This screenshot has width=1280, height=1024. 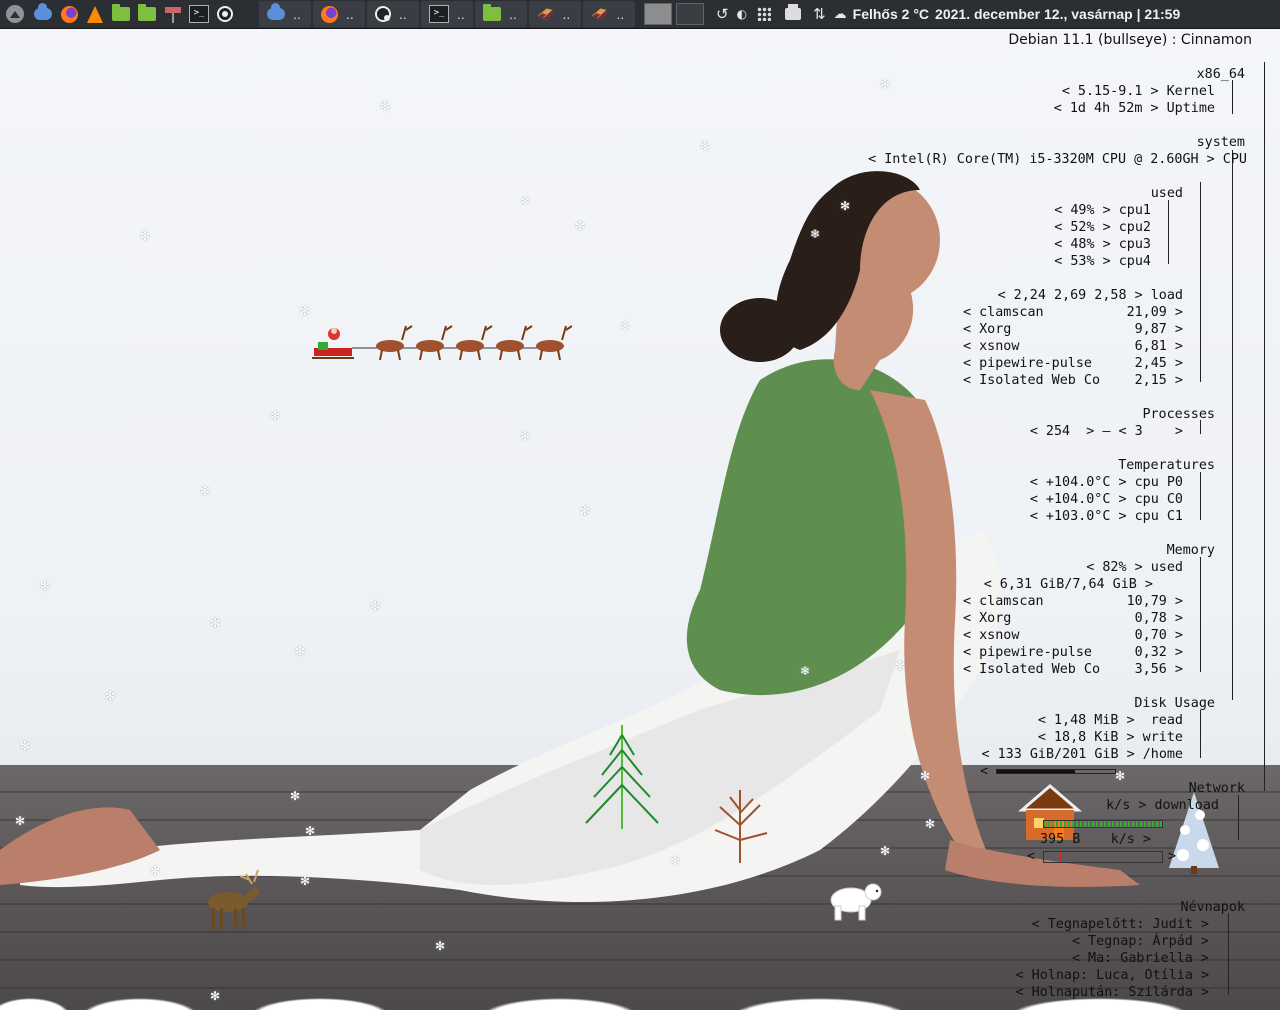 What do you see at coordinates (1110, 737) in the screenshot?
I see `disk-write-line: < 18,8 KiB > write` at bounding box center [1110, 737].